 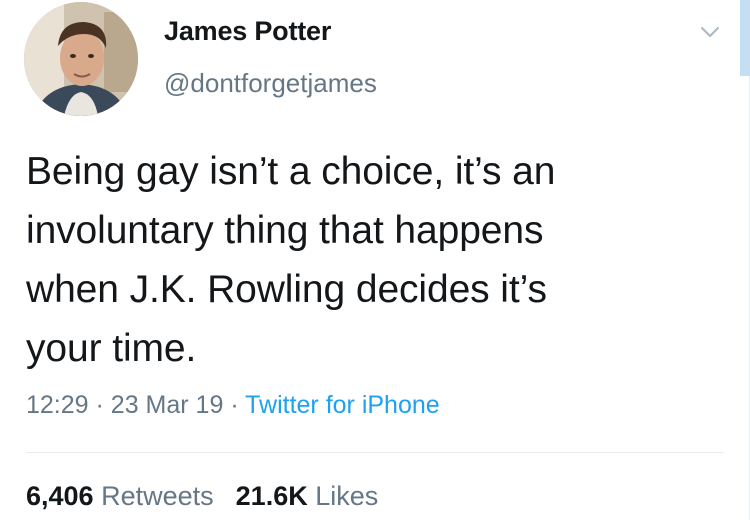 I want to click on retweets-count: 6,406, so click(x=60, y=496).